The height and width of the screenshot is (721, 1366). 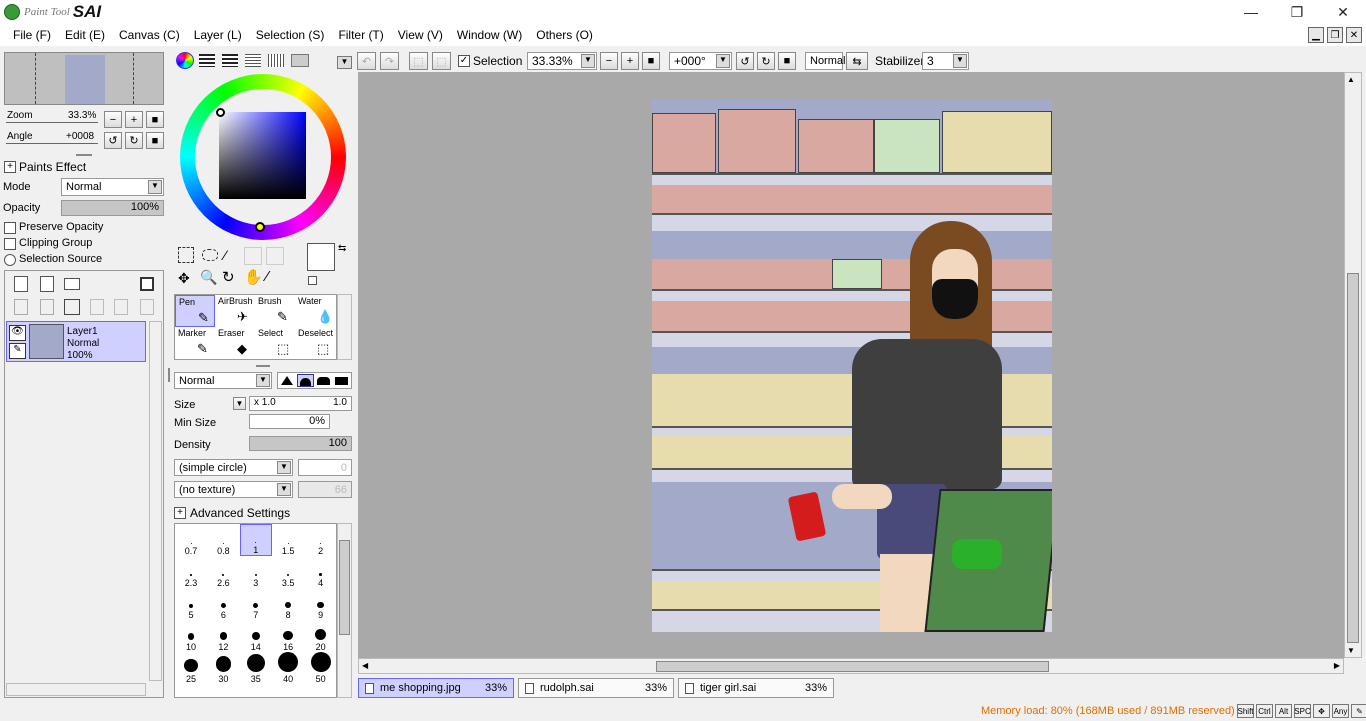 What do you see at coordinates (223, 380) in the screenshot?
I see `brush-blend-select: Normal ▼` at bounding box center [223, 380].